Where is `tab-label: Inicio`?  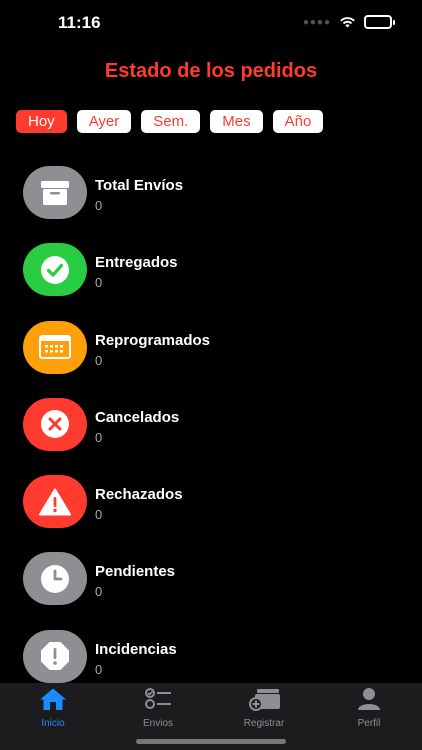
tab-label: Inicio is located at coordinates (53, 723).